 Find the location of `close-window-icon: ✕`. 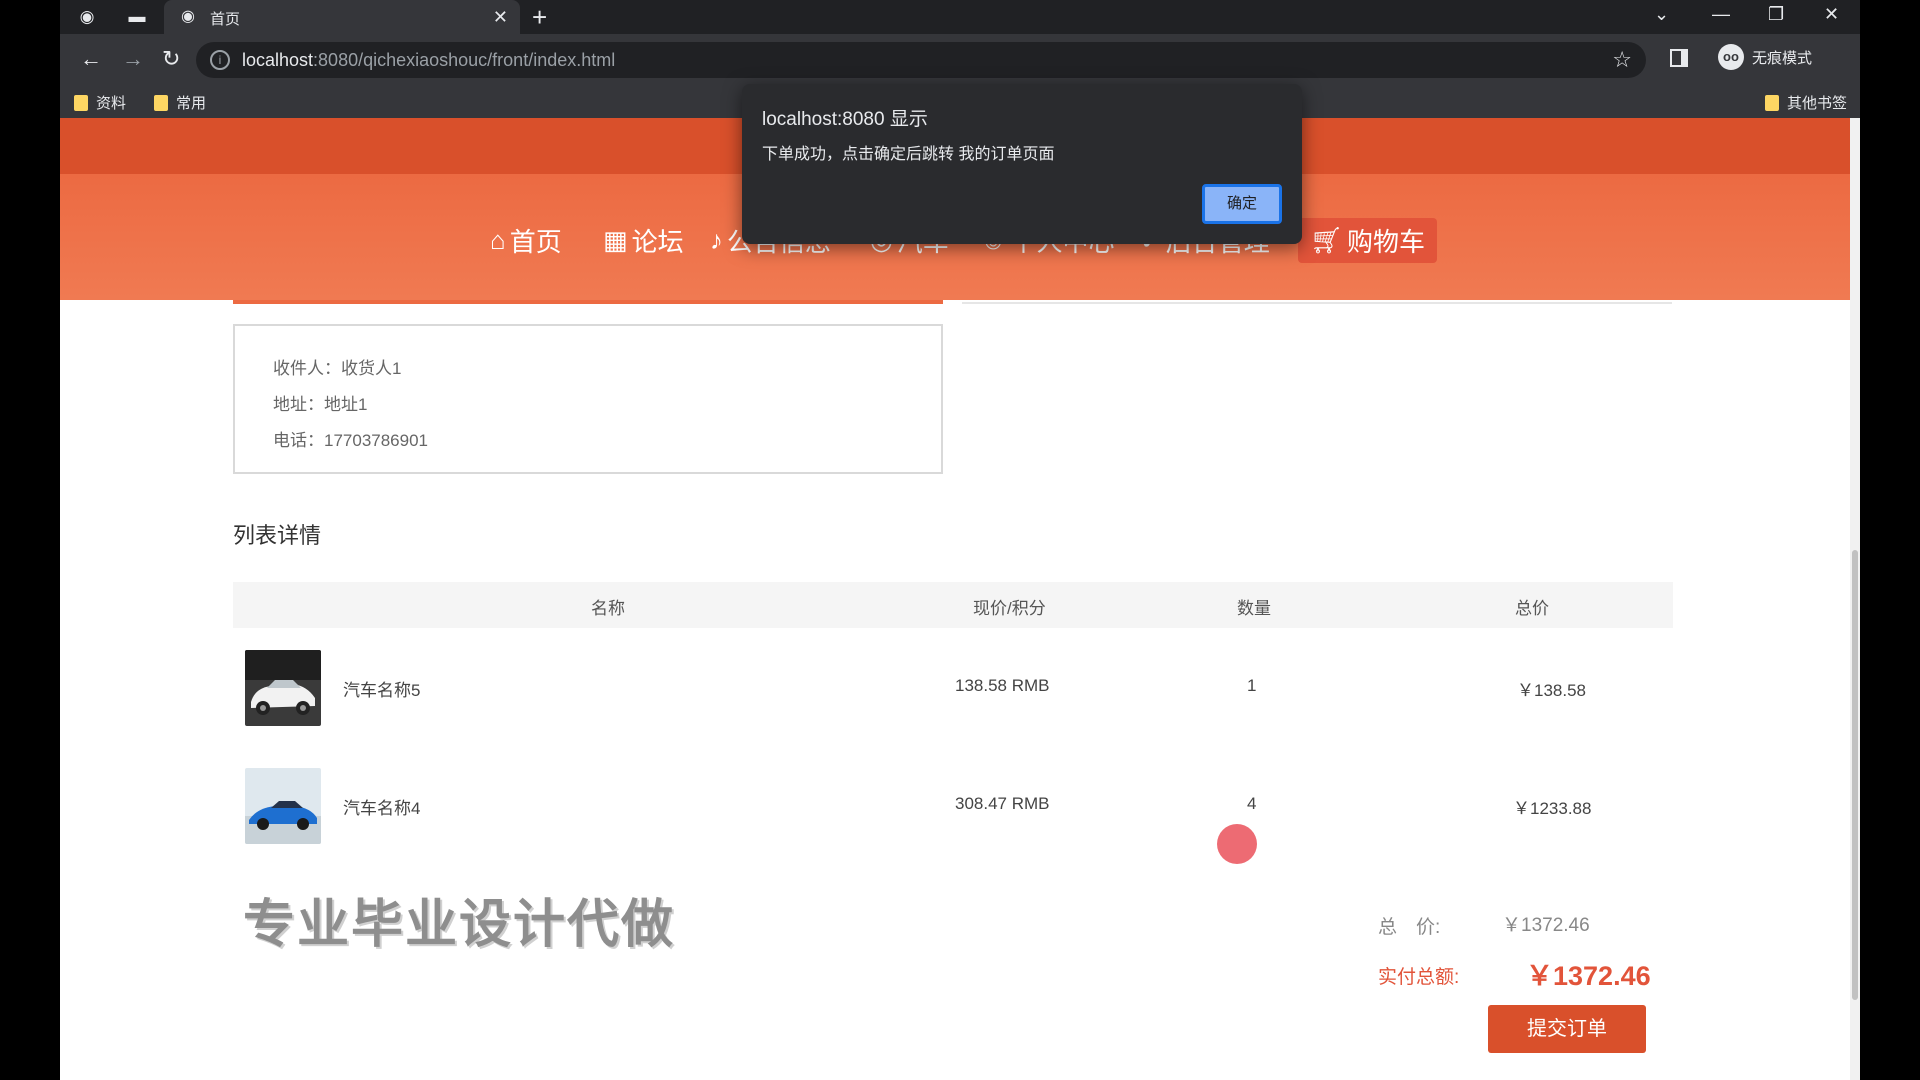

close-window-icon: ✕ is located at coordinates (1831, 14).